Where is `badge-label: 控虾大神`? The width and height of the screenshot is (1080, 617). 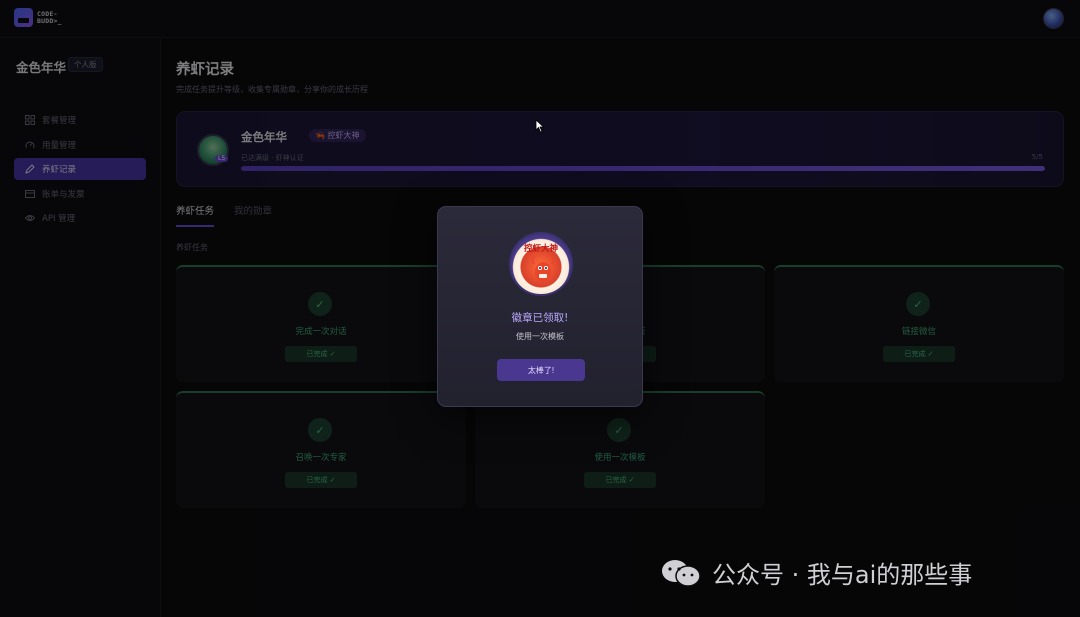
badge-label: 控虾大神 is located at coordinates (540, 249).